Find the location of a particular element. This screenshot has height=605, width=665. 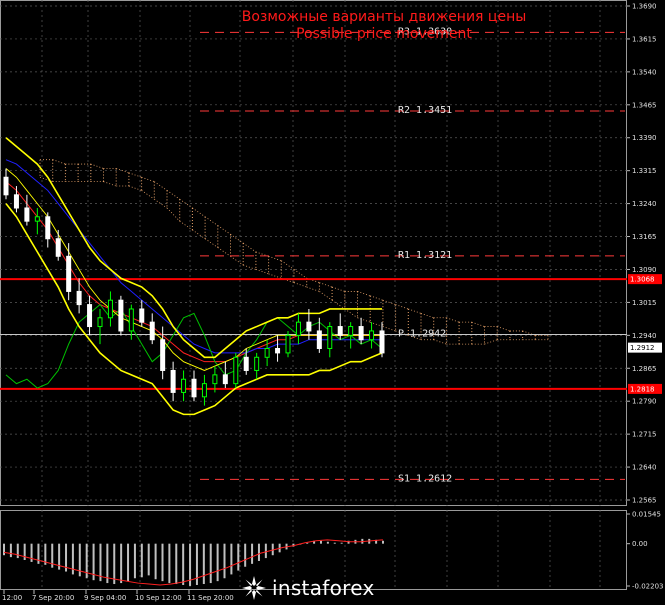

price-tick-label: 1.3015 is located at coordinates (644, 303).